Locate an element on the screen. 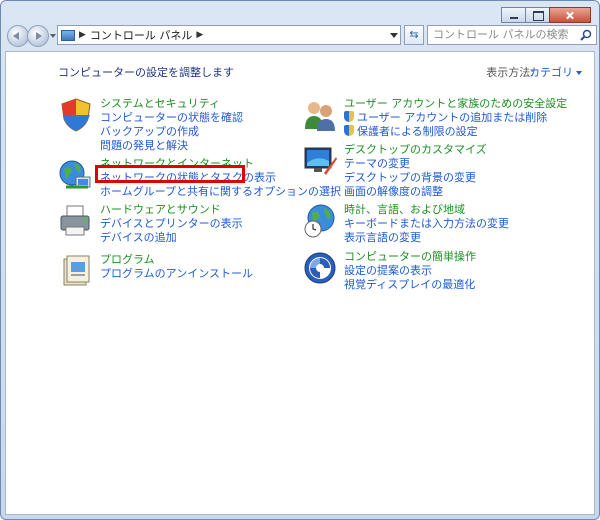 This screenshot has height=520, width=600. page-heading: コンピューターの設定を調整します is located at coordinates (146, 72).